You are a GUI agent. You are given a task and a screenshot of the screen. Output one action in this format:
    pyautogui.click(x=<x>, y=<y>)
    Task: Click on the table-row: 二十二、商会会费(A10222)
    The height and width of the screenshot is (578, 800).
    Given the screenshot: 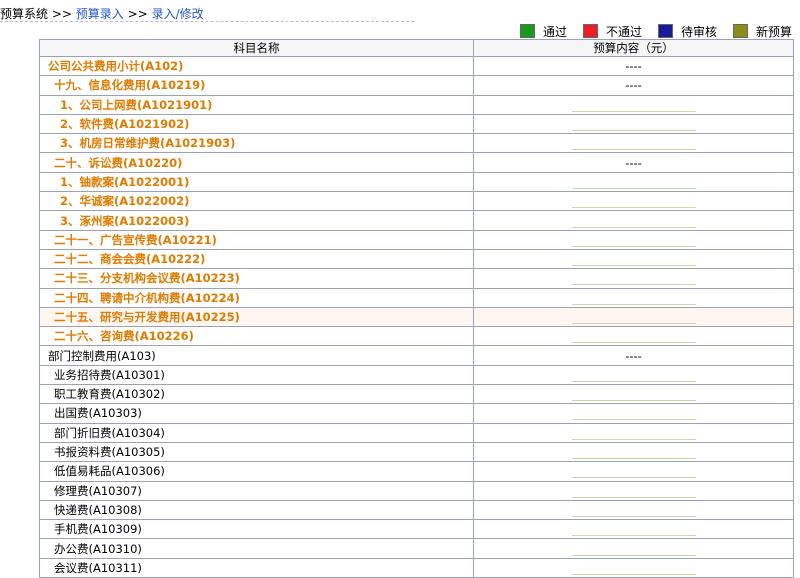 What is the action you would take?
    pyautogui.click(x=416, y=259)
    